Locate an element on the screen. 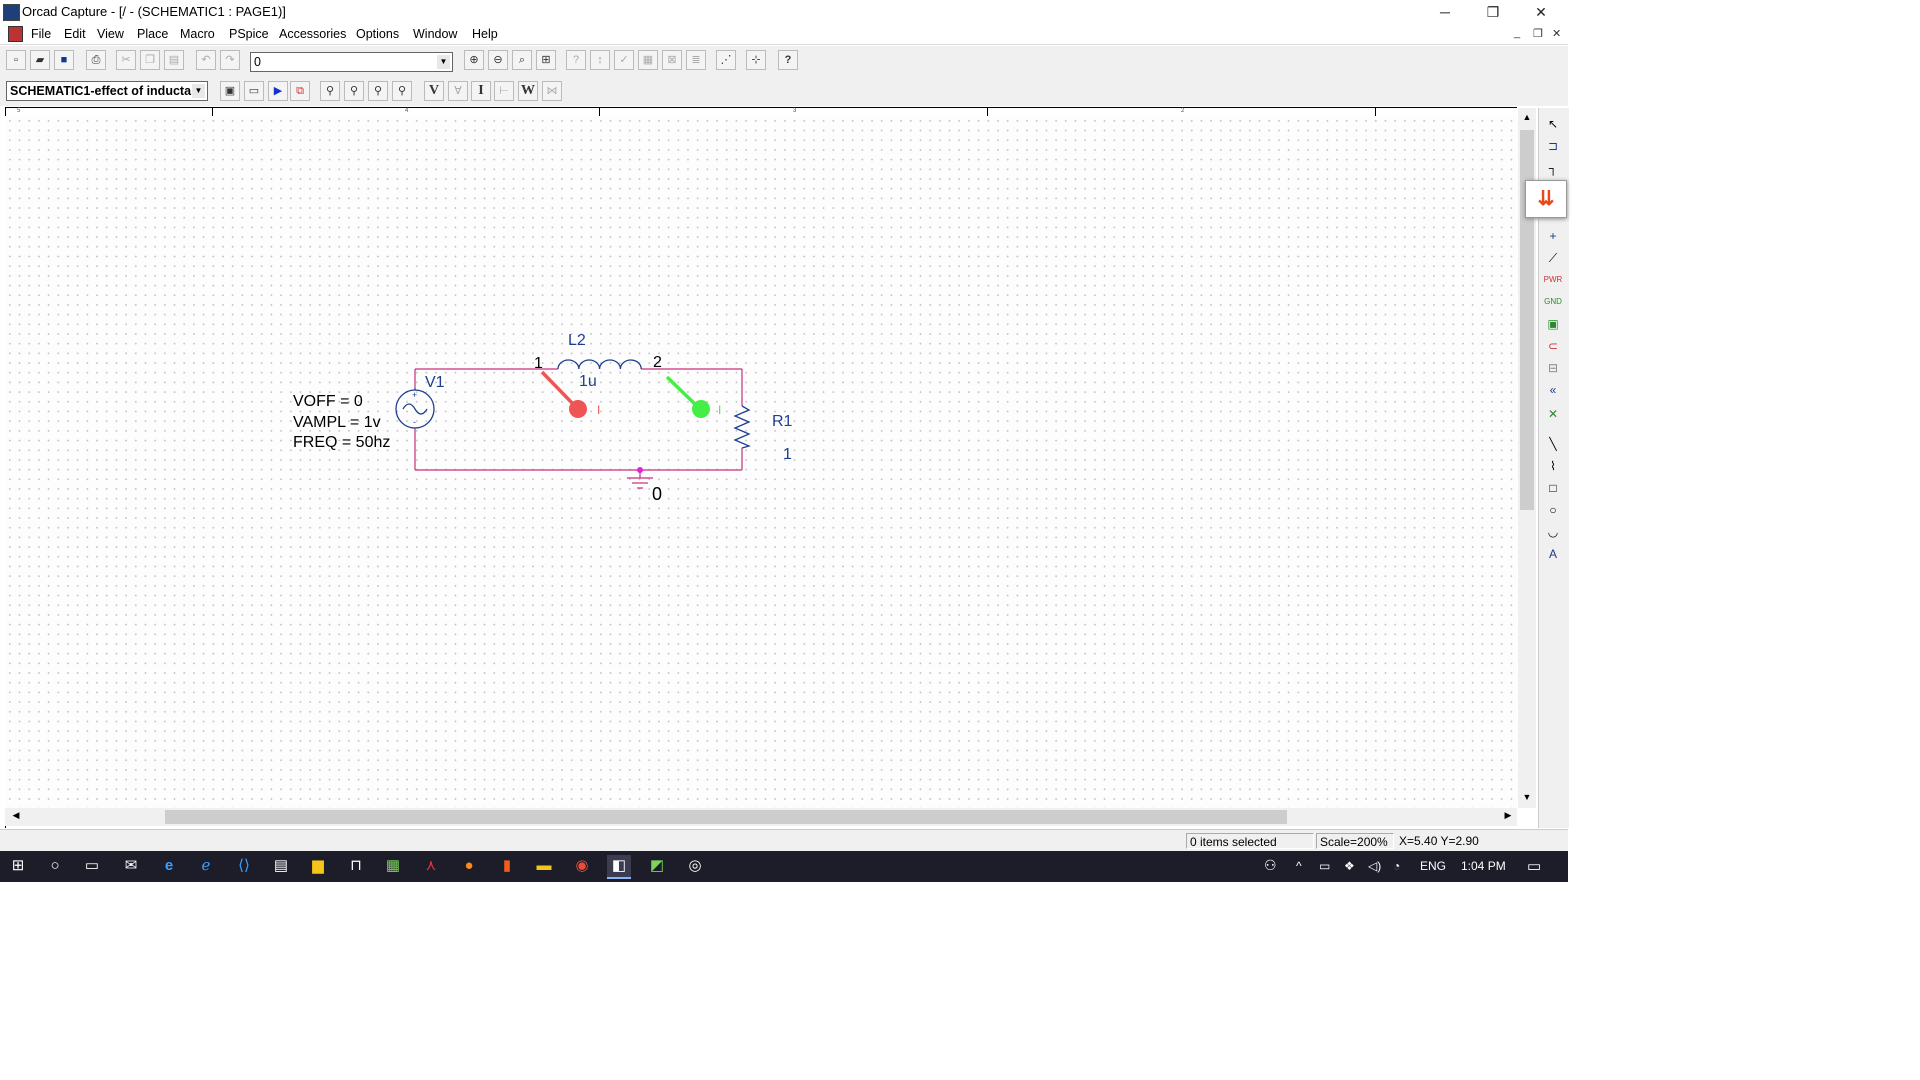  print-icon: ⎙ is located at coordinates (96, 60).